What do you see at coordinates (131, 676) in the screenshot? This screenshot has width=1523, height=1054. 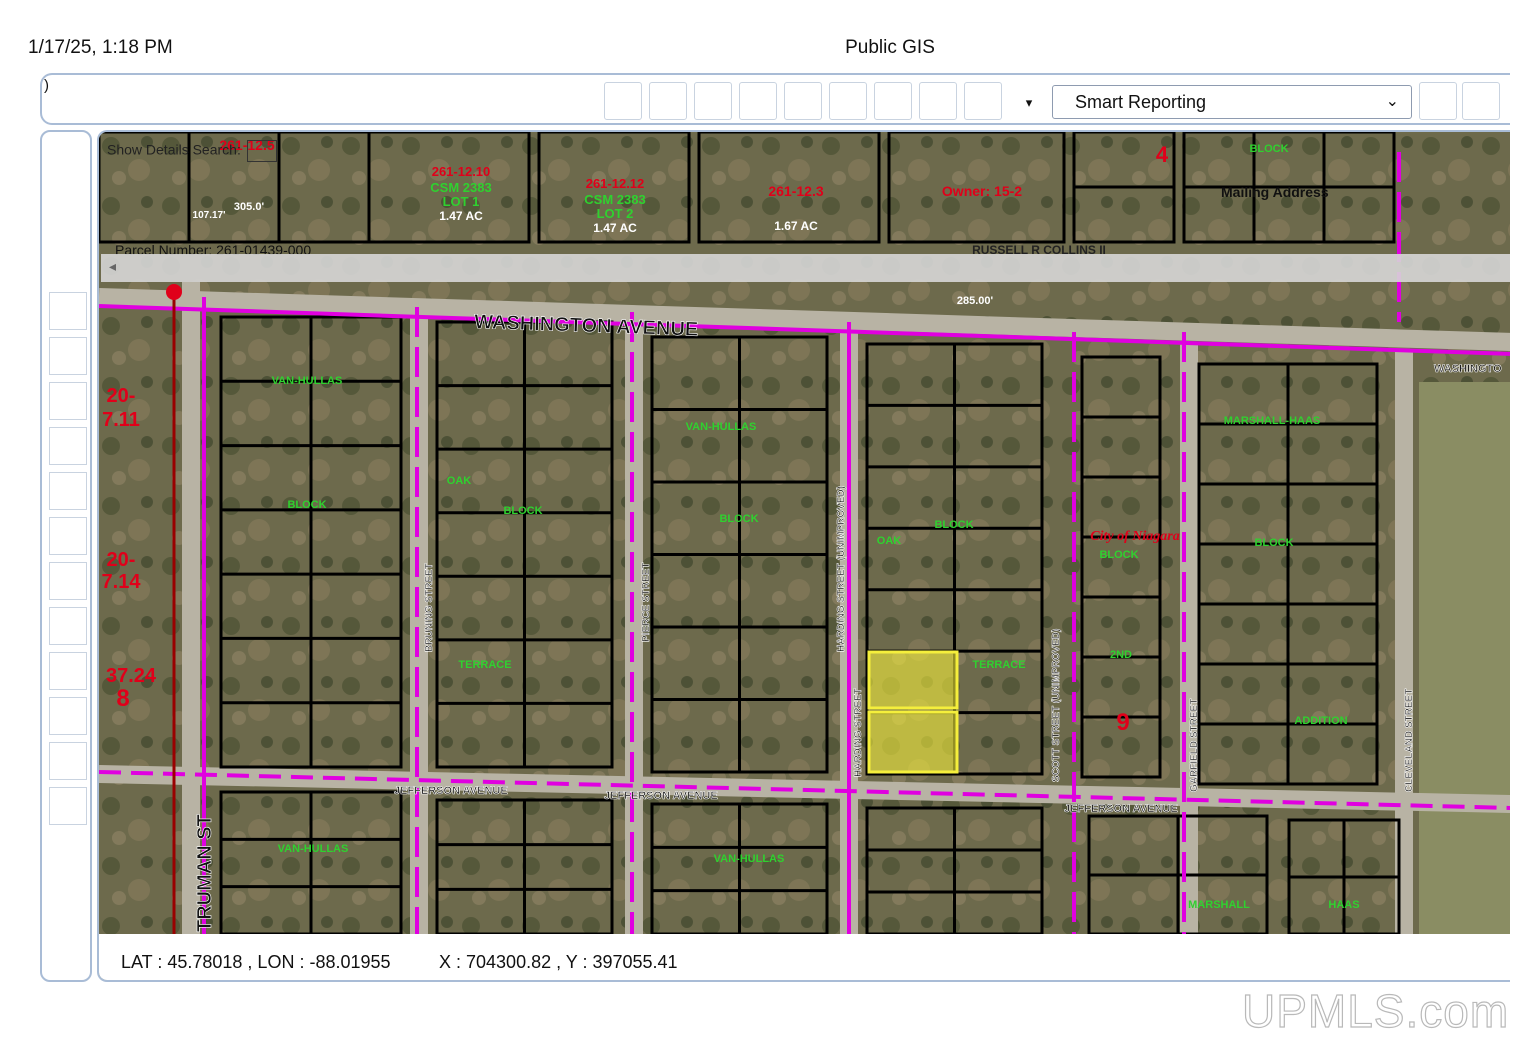 I see `big-label-5: 37.24` at bounding box center [131, 676].